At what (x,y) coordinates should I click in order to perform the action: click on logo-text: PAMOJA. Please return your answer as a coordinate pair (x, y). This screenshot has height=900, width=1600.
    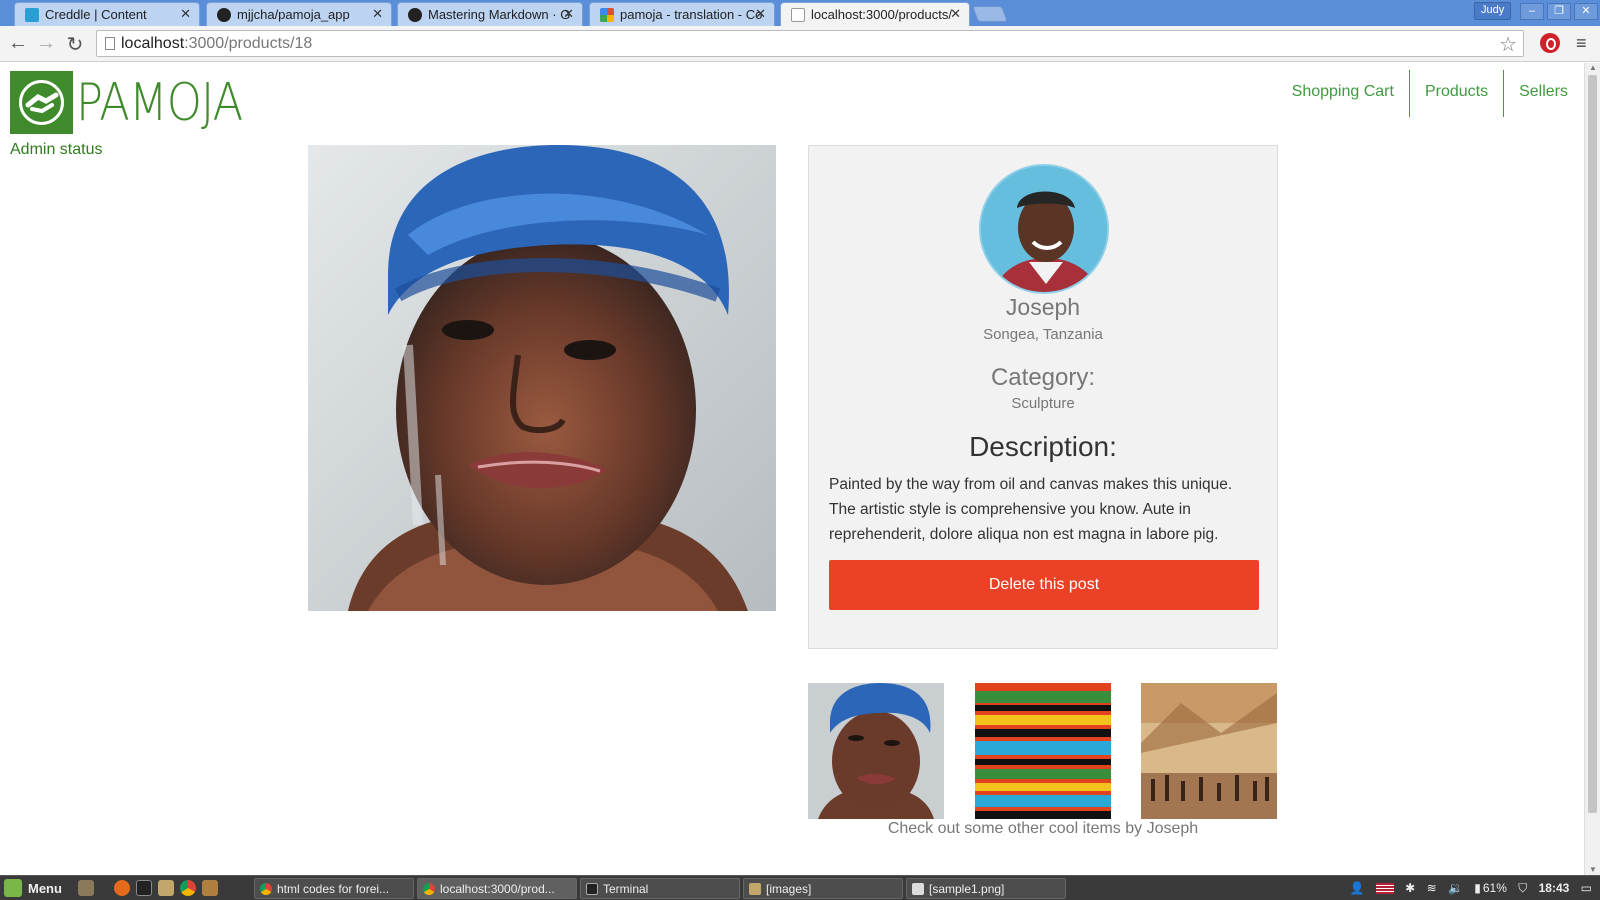
    Looking at the image, I should click on (159, 103).